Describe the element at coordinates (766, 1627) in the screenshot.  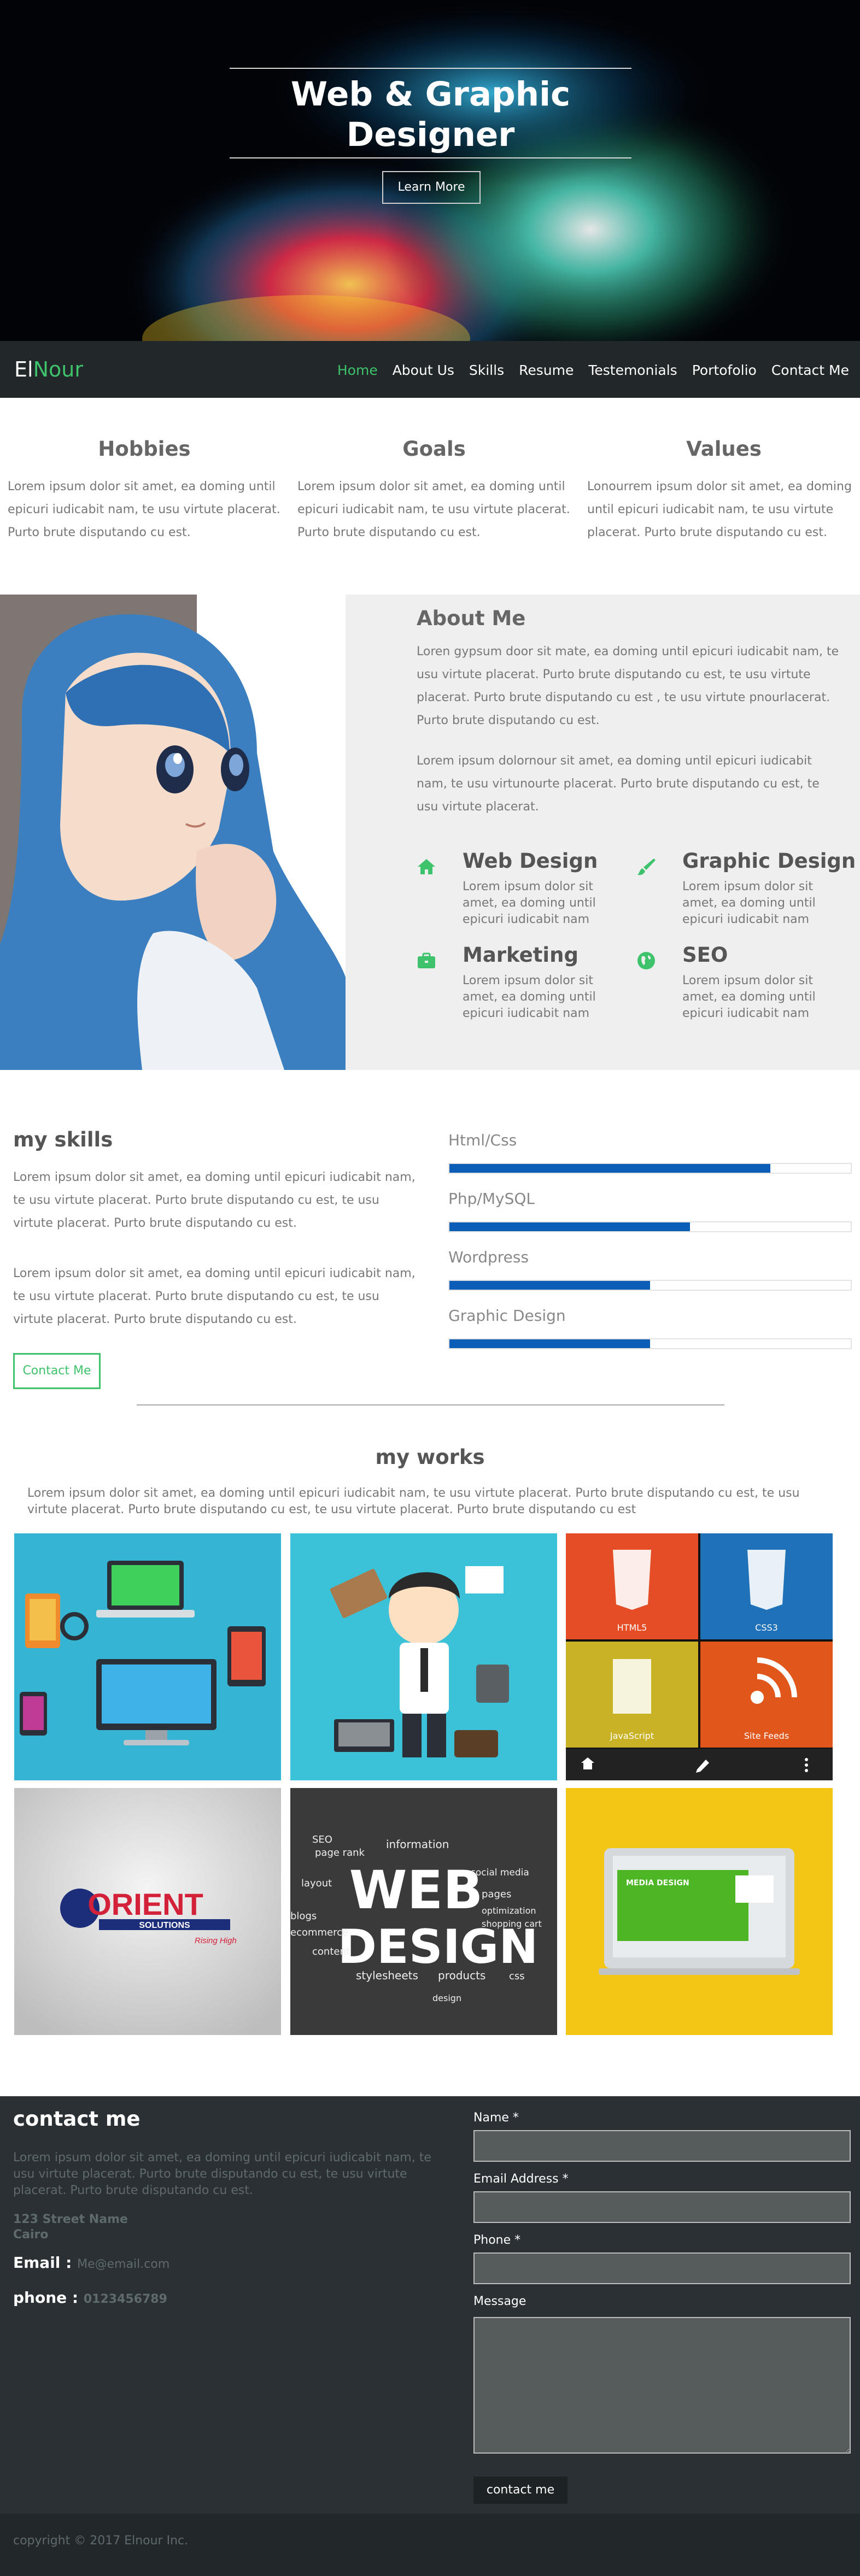
I see `css3-label: CSS3` at that location.